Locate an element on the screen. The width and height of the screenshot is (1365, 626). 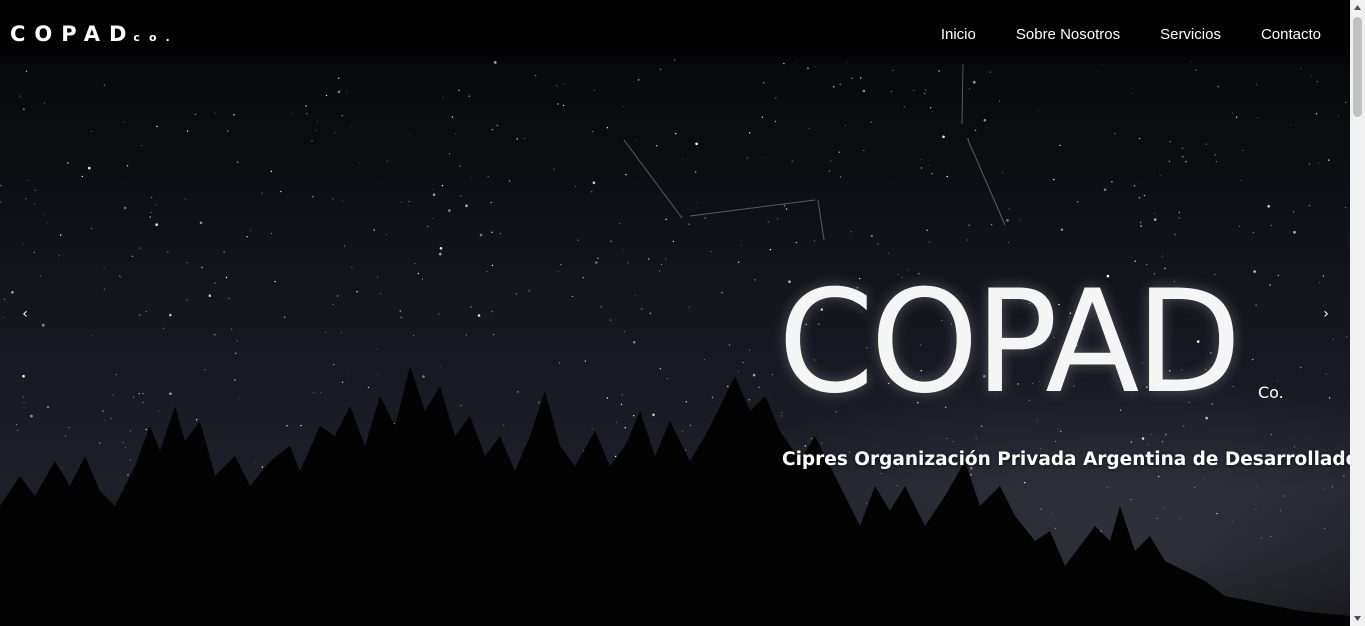
nav-link-inicio: Inicio is located at coordinates (958, 34).